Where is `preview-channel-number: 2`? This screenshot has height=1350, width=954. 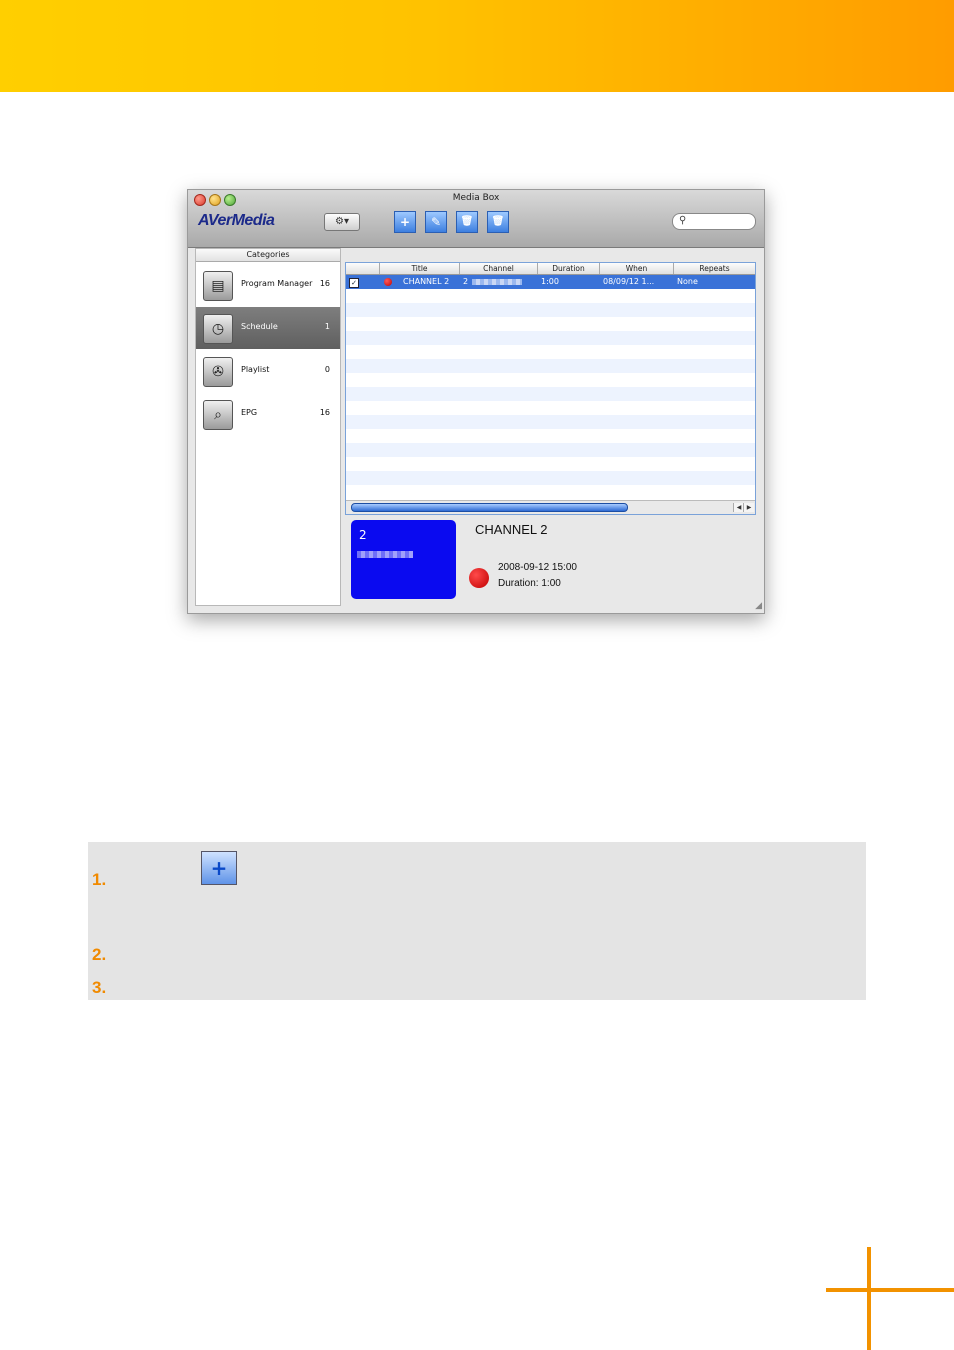
preview-channel-number: 2 is located at coordinates (363, 535).